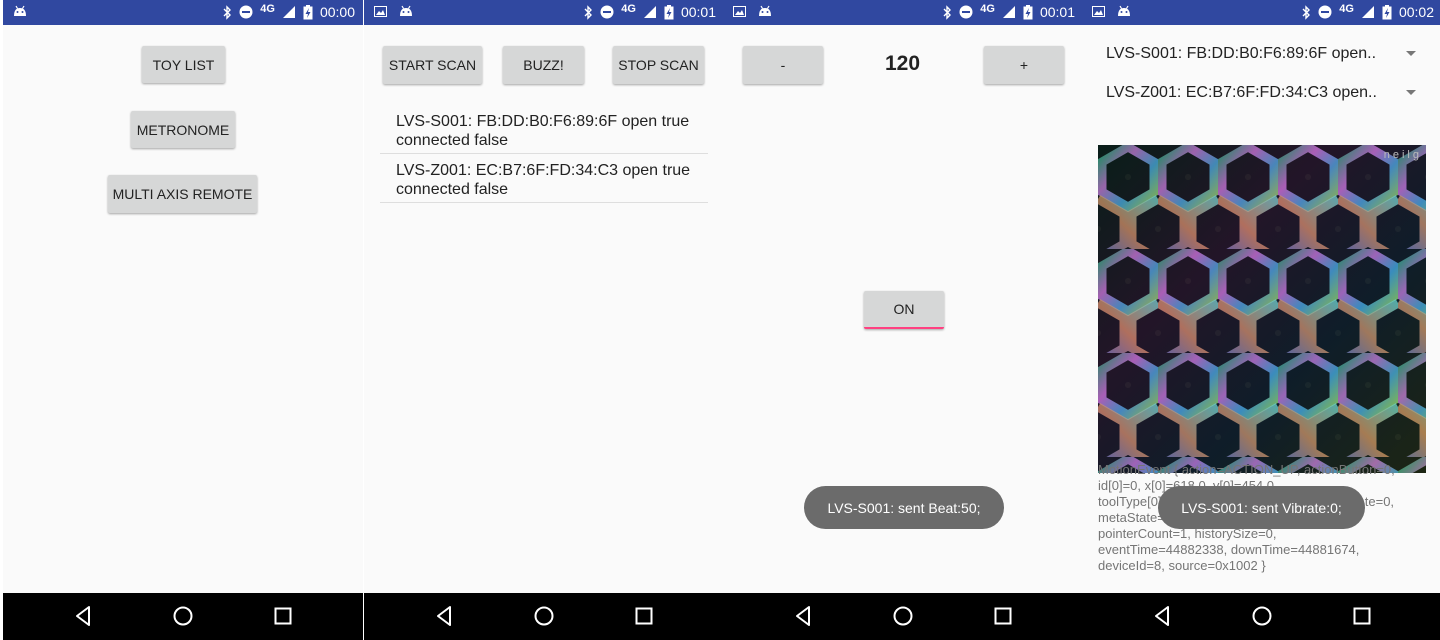 The height and width of the screenshot is (640, 1440). Describe the element at coordinates (543, 65) in the screenshot. I see `buzz-button: BUZZ!` at that location.